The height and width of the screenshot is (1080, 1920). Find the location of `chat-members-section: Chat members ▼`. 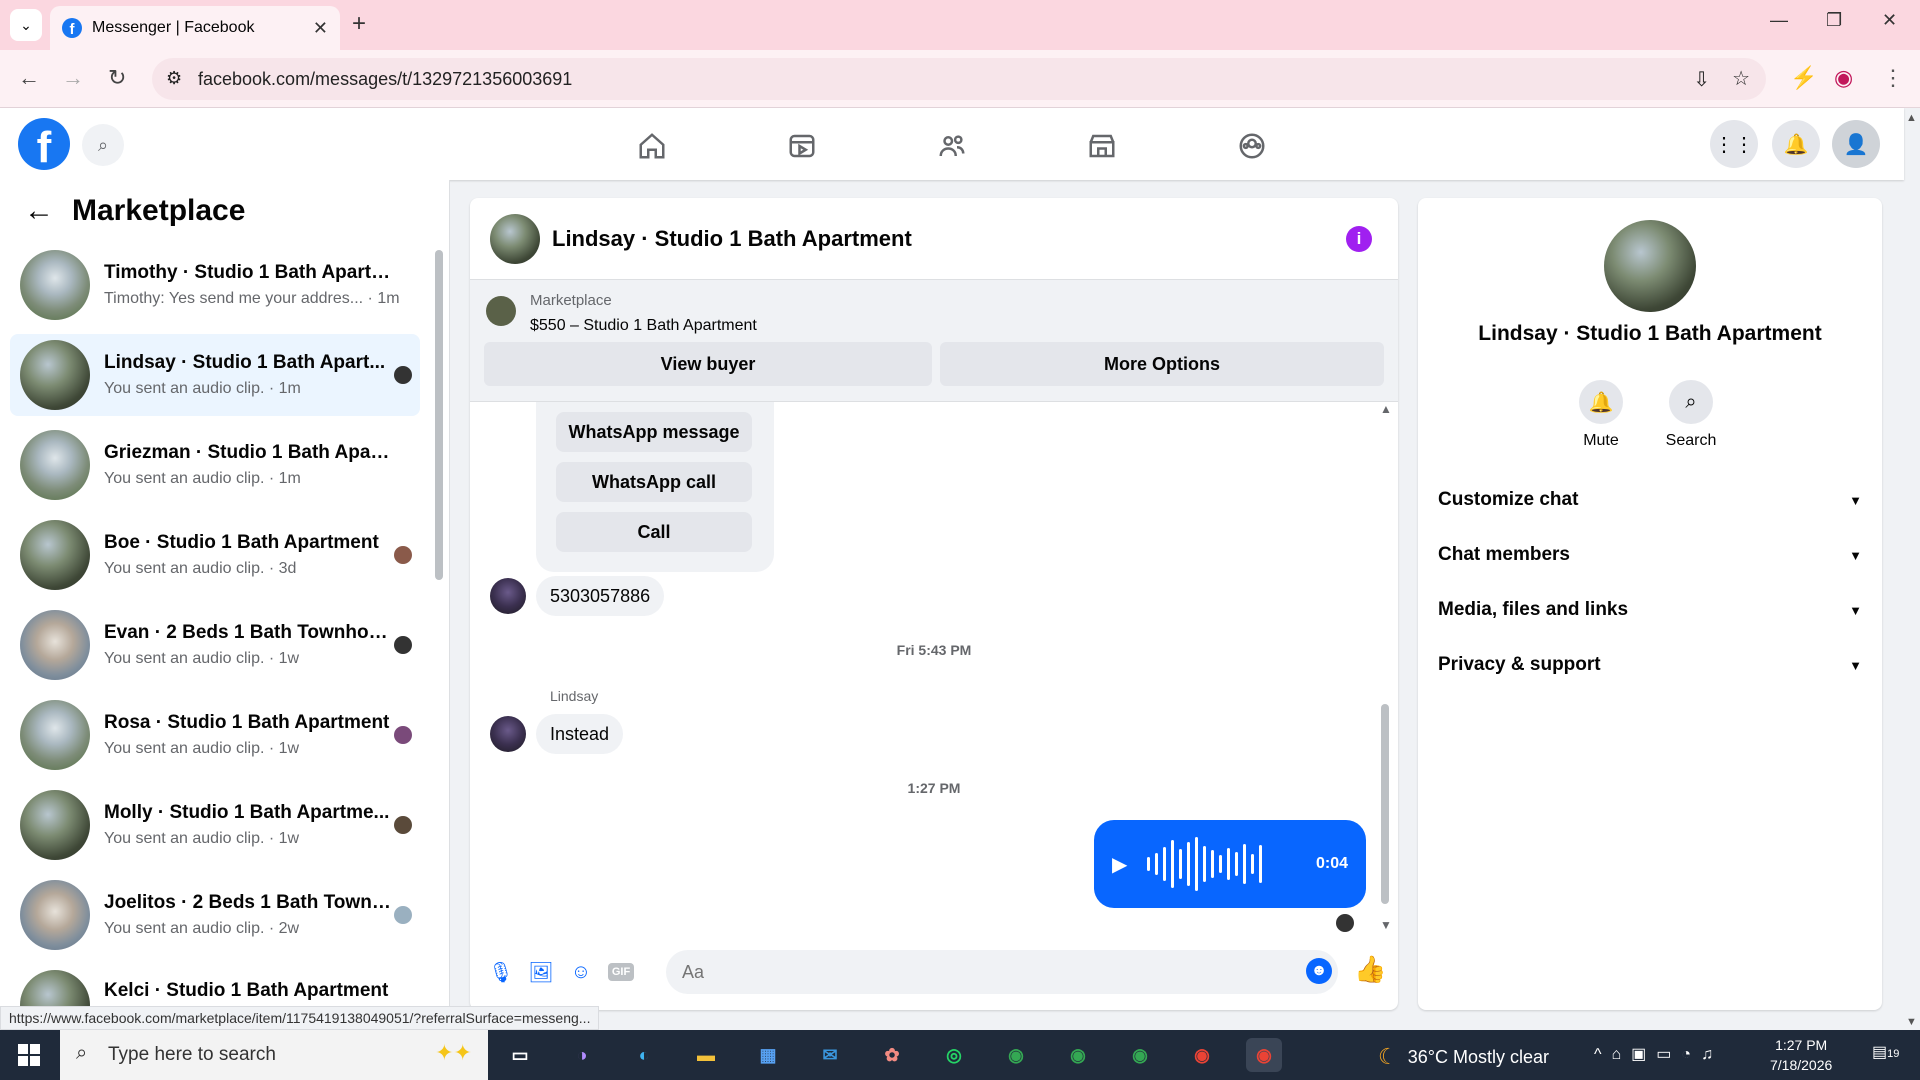

chat-members-section: Chat members ▼ is located at coordinates (1650, 555).